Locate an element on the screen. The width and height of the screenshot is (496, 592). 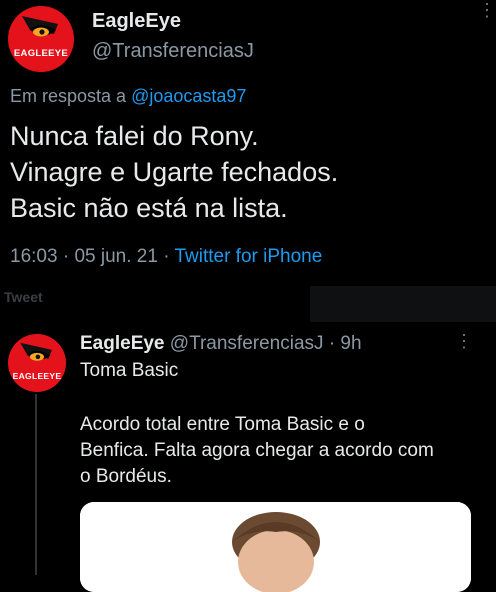
quoted-header: EagleEye @TransferenciasJ · 9h is located at coordinates (221, 344).